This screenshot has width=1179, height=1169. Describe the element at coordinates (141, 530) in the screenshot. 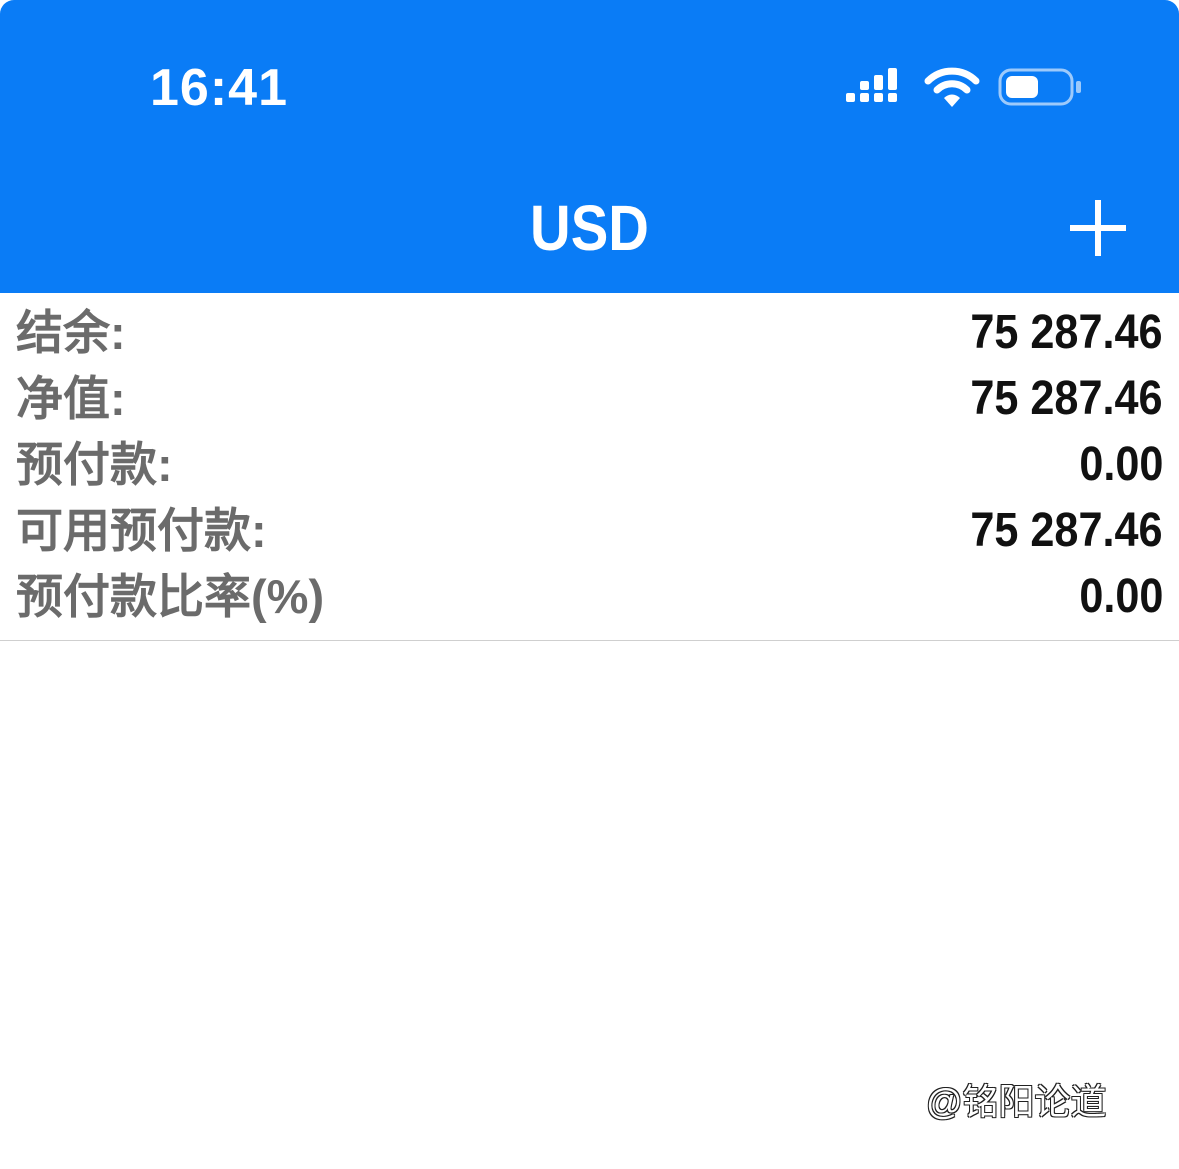

I see `free-margin-label: 可用预付款:` at that location.